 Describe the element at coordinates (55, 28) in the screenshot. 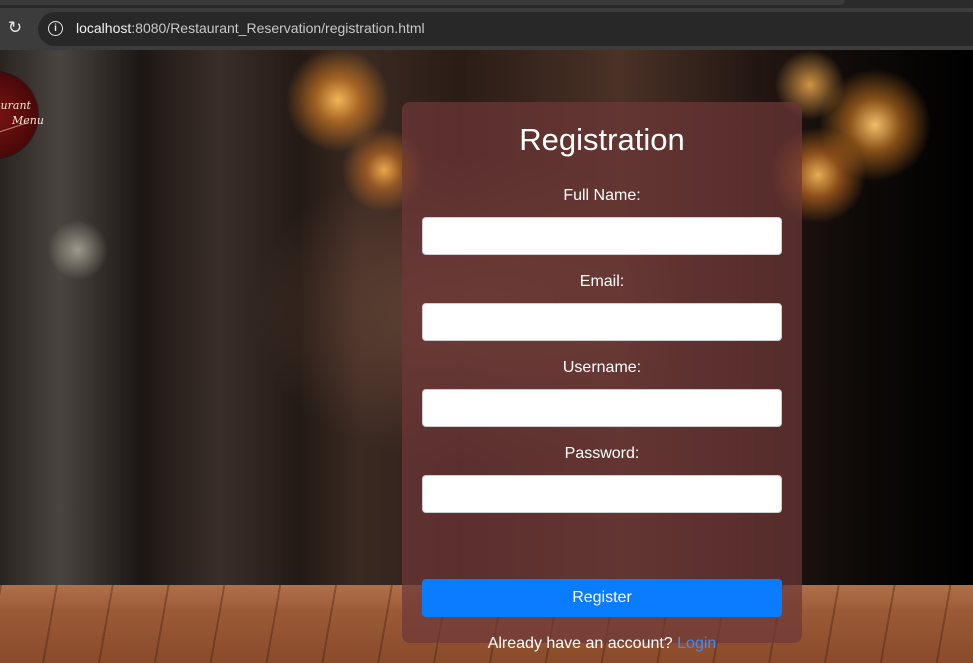

I see `site-info-icon: i` at that location.